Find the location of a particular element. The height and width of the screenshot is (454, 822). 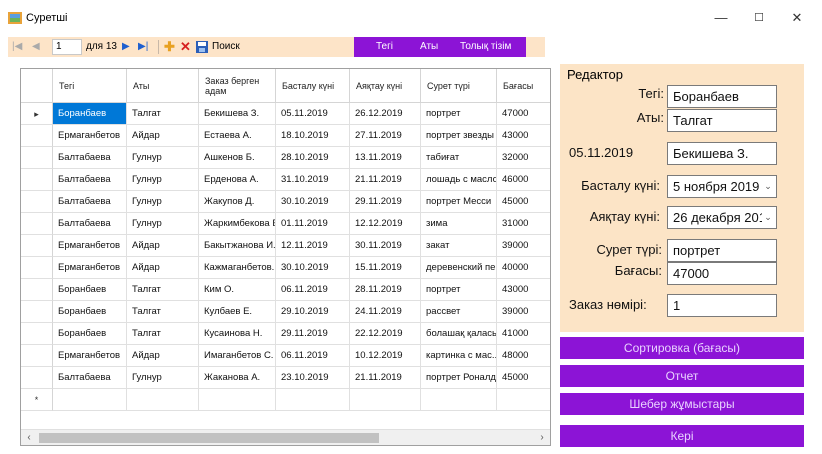

table-cell: 24.11.2019 is located at coordinates (385, 312).